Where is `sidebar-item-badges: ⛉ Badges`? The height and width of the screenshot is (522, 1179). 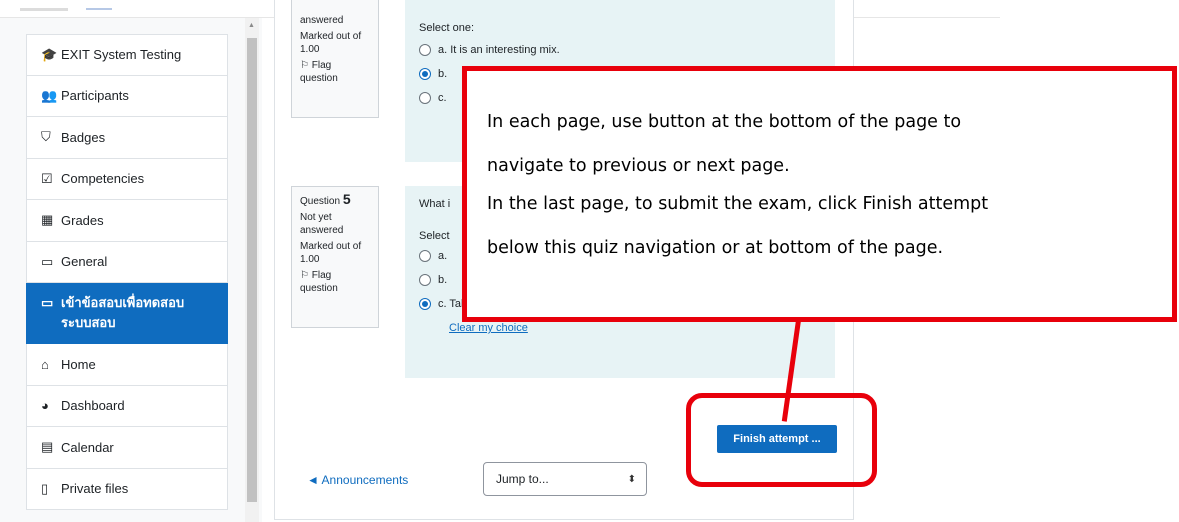
sidebar-item-badges: ⛉ Badges is located at coordinates (127, 138).